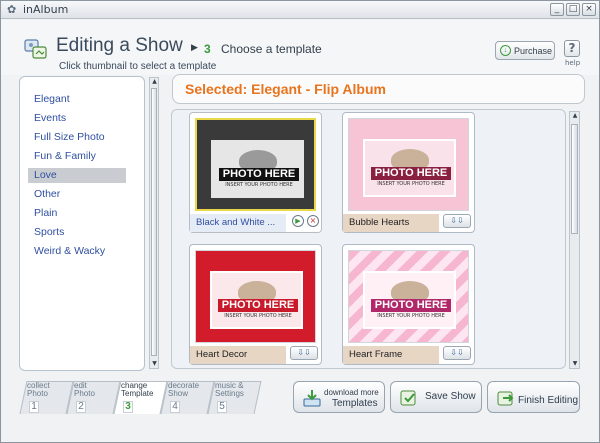 Image resolution: width=600 pixels, height=443 pixels. I want to click on download-line2: Templates, so click(355, 403).